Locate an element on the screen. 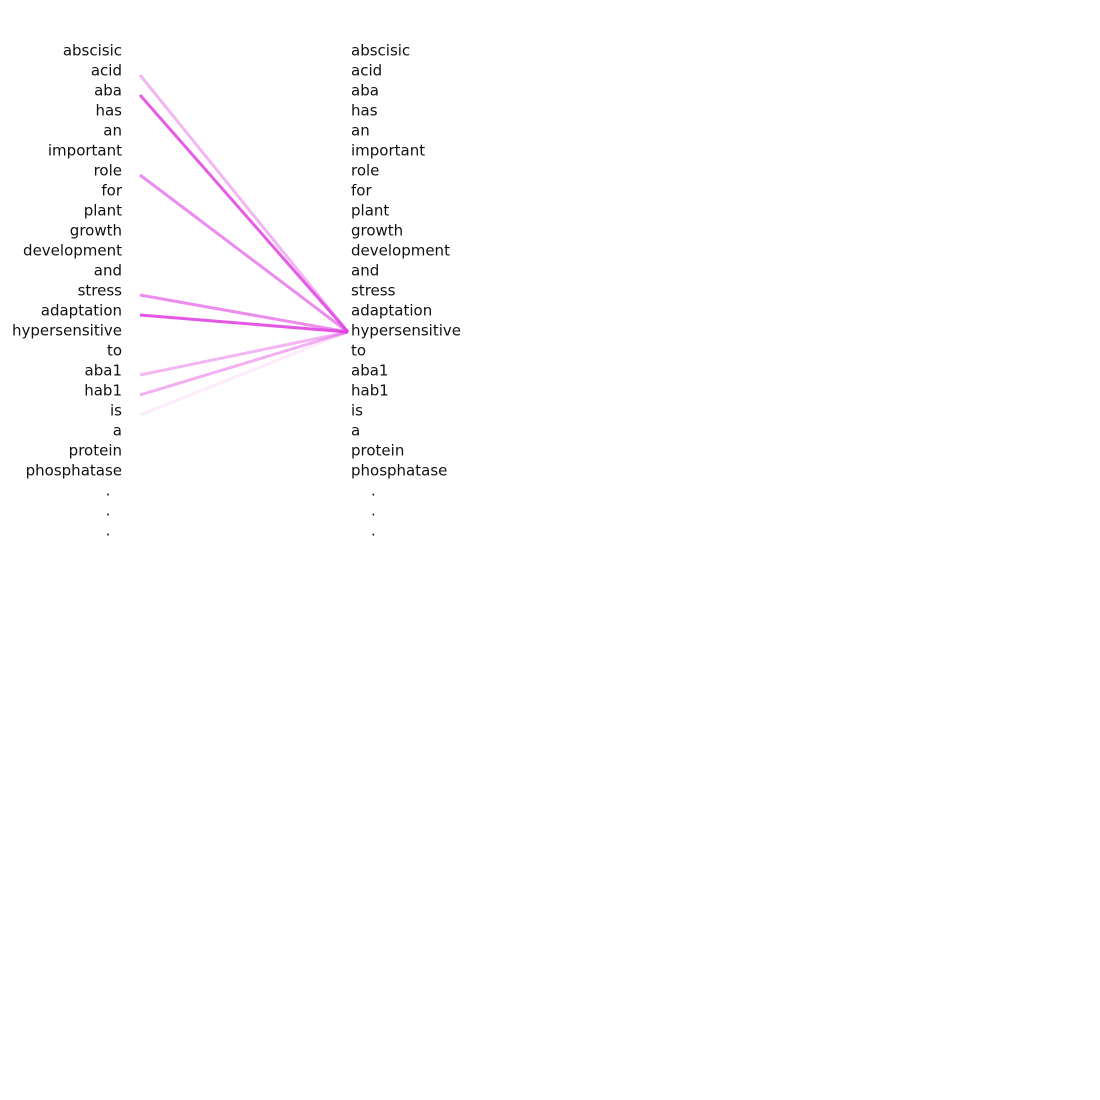 This screenshot has width=1100, height=1100. right-token: to is located at coordinates (358, 351).